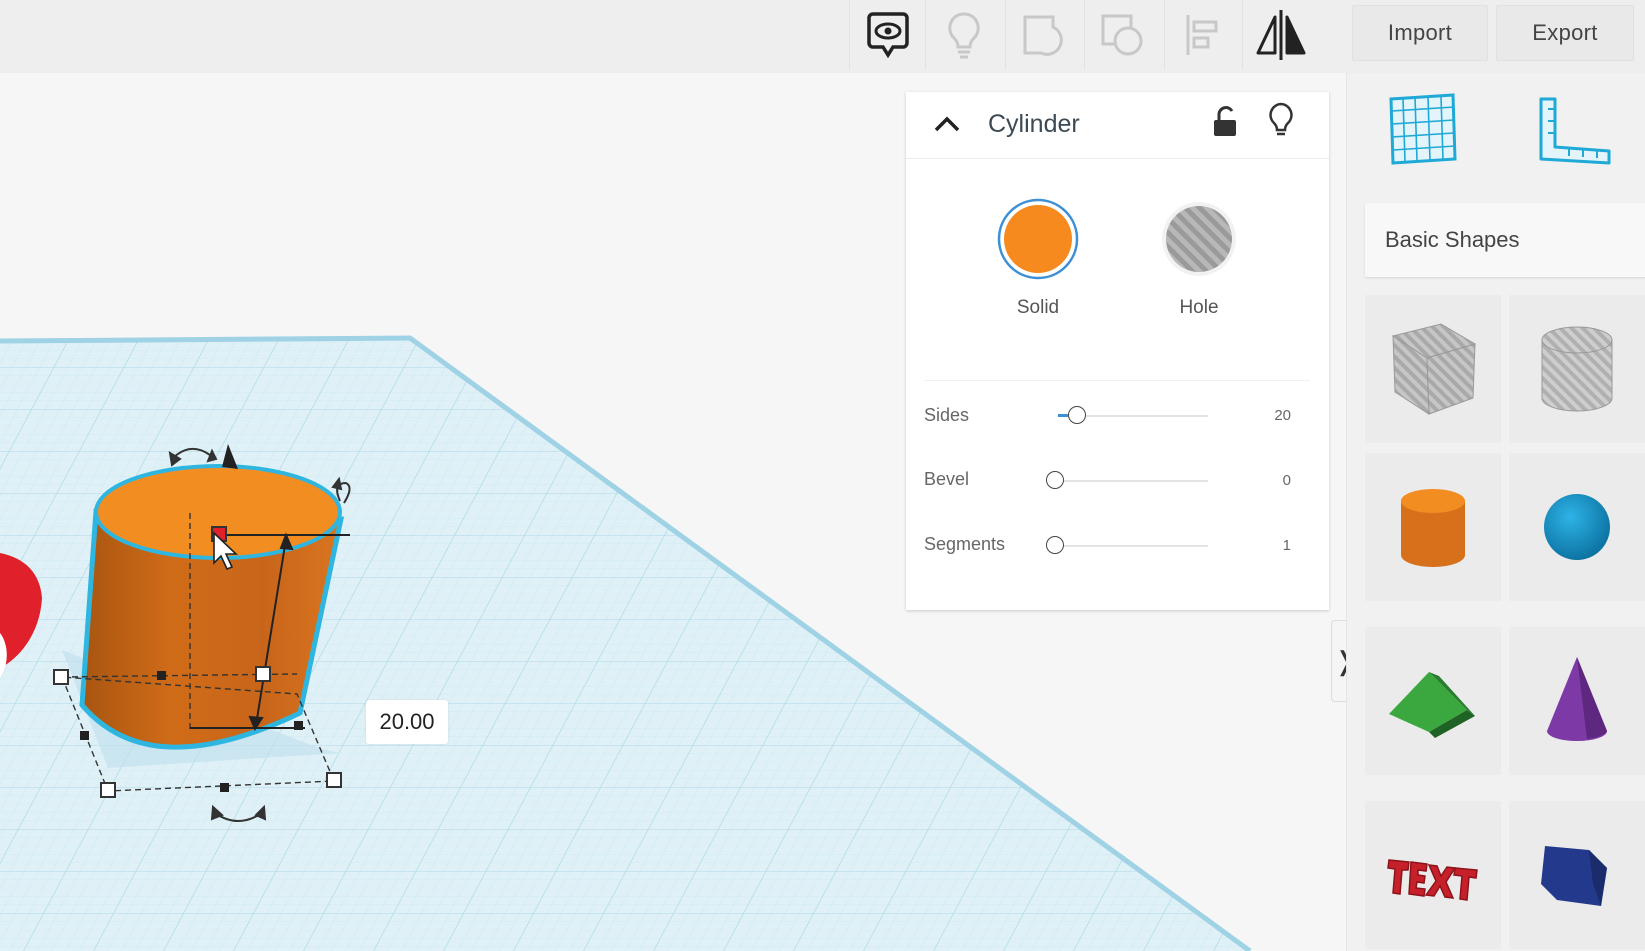 This screenshot has width=1645, height=951. I want to click on sides-value: 20, so click(1282, 415).